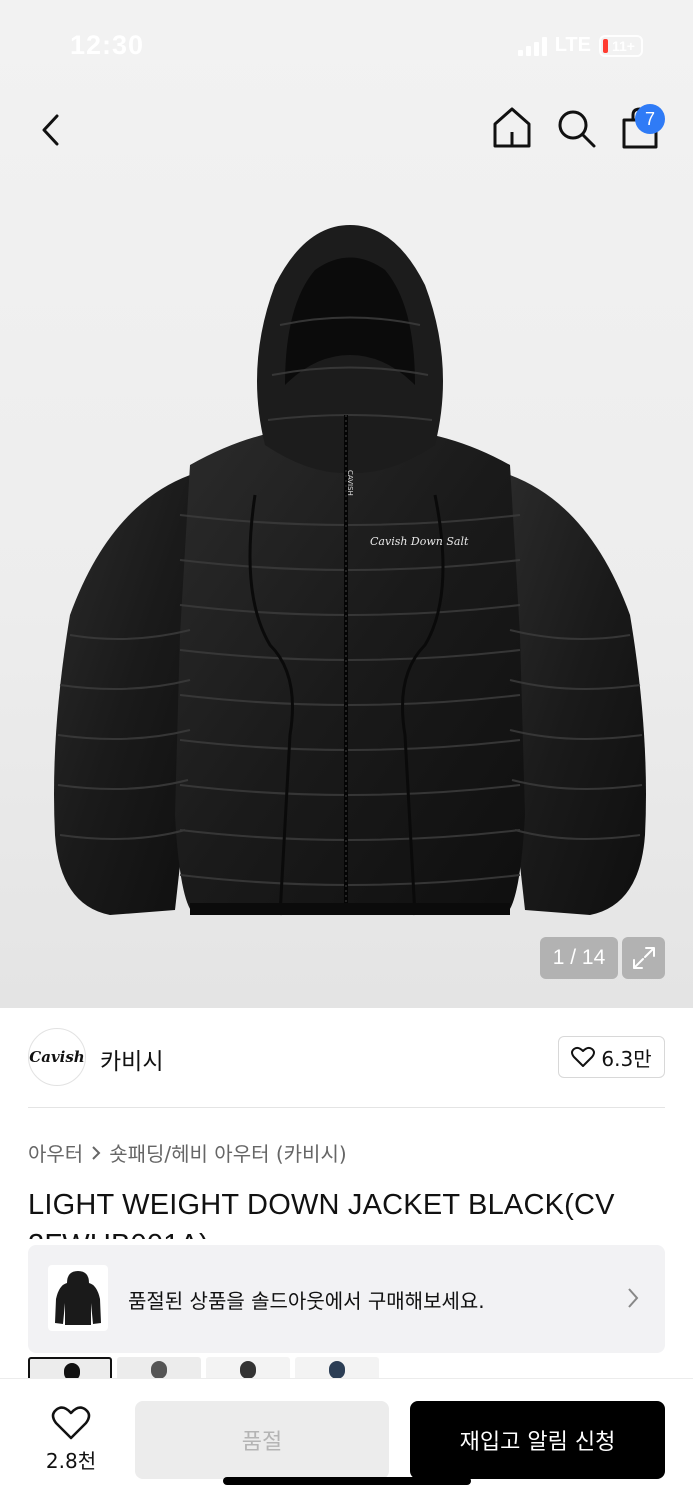 This screenshot has height=1500, width=693. What do you see at coordinates (346, 1107) in the screenshot?
I see `divider` at bounding box center [346, 1107].